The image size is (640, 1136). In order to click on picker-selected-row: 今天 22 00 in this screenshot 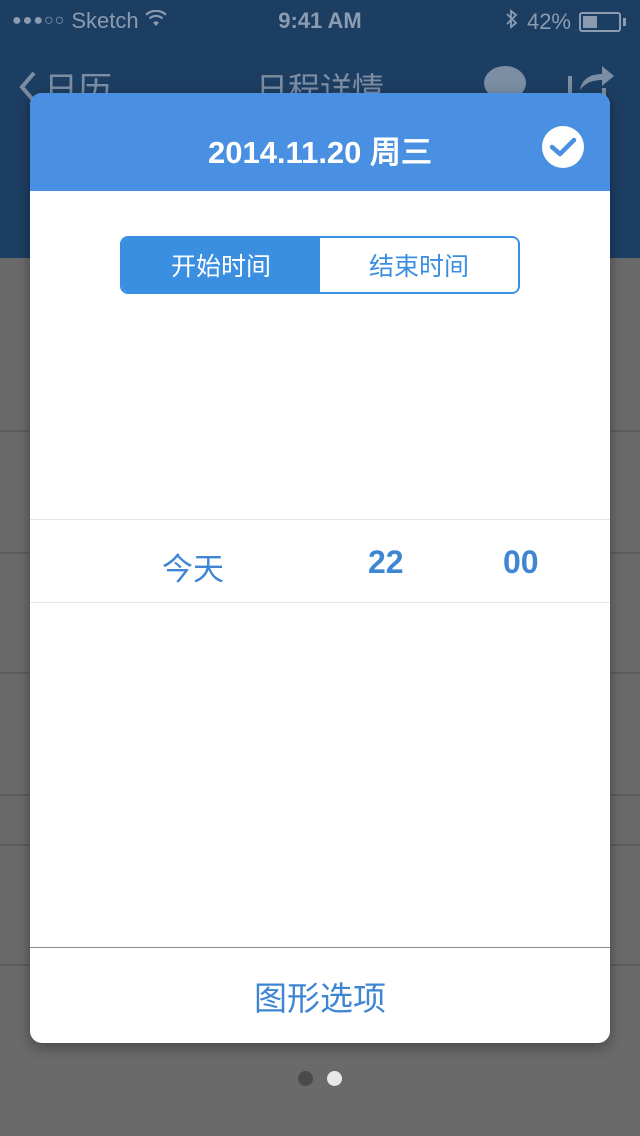, I will do `click(320, 561)`.